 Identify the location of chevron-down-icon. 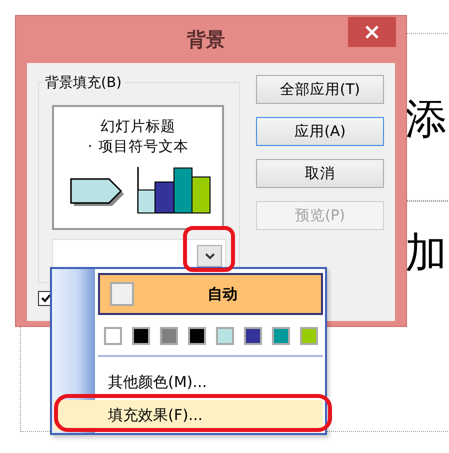
(209, 255).